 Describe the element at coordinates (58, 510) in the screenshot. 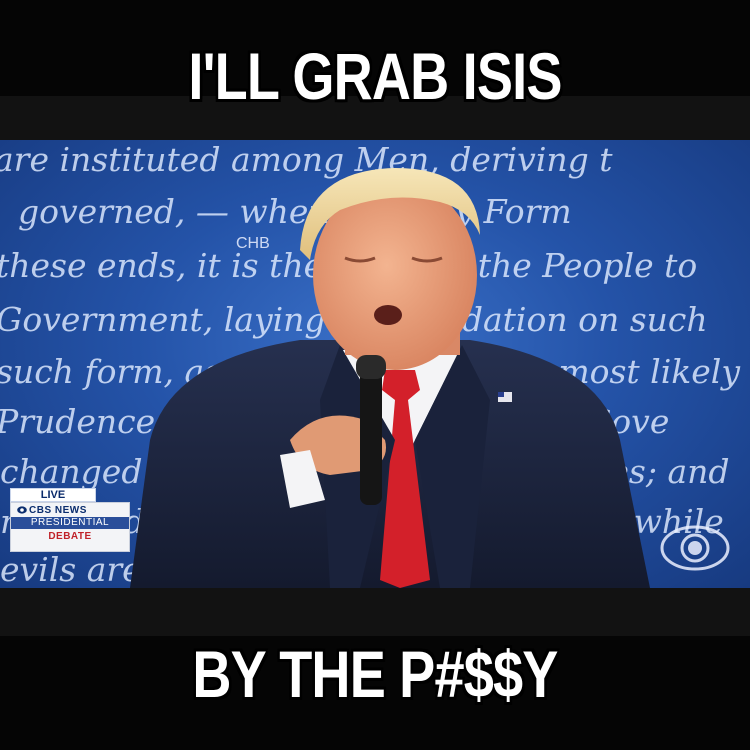

I see `network-name: CBS NEWS` at that location.